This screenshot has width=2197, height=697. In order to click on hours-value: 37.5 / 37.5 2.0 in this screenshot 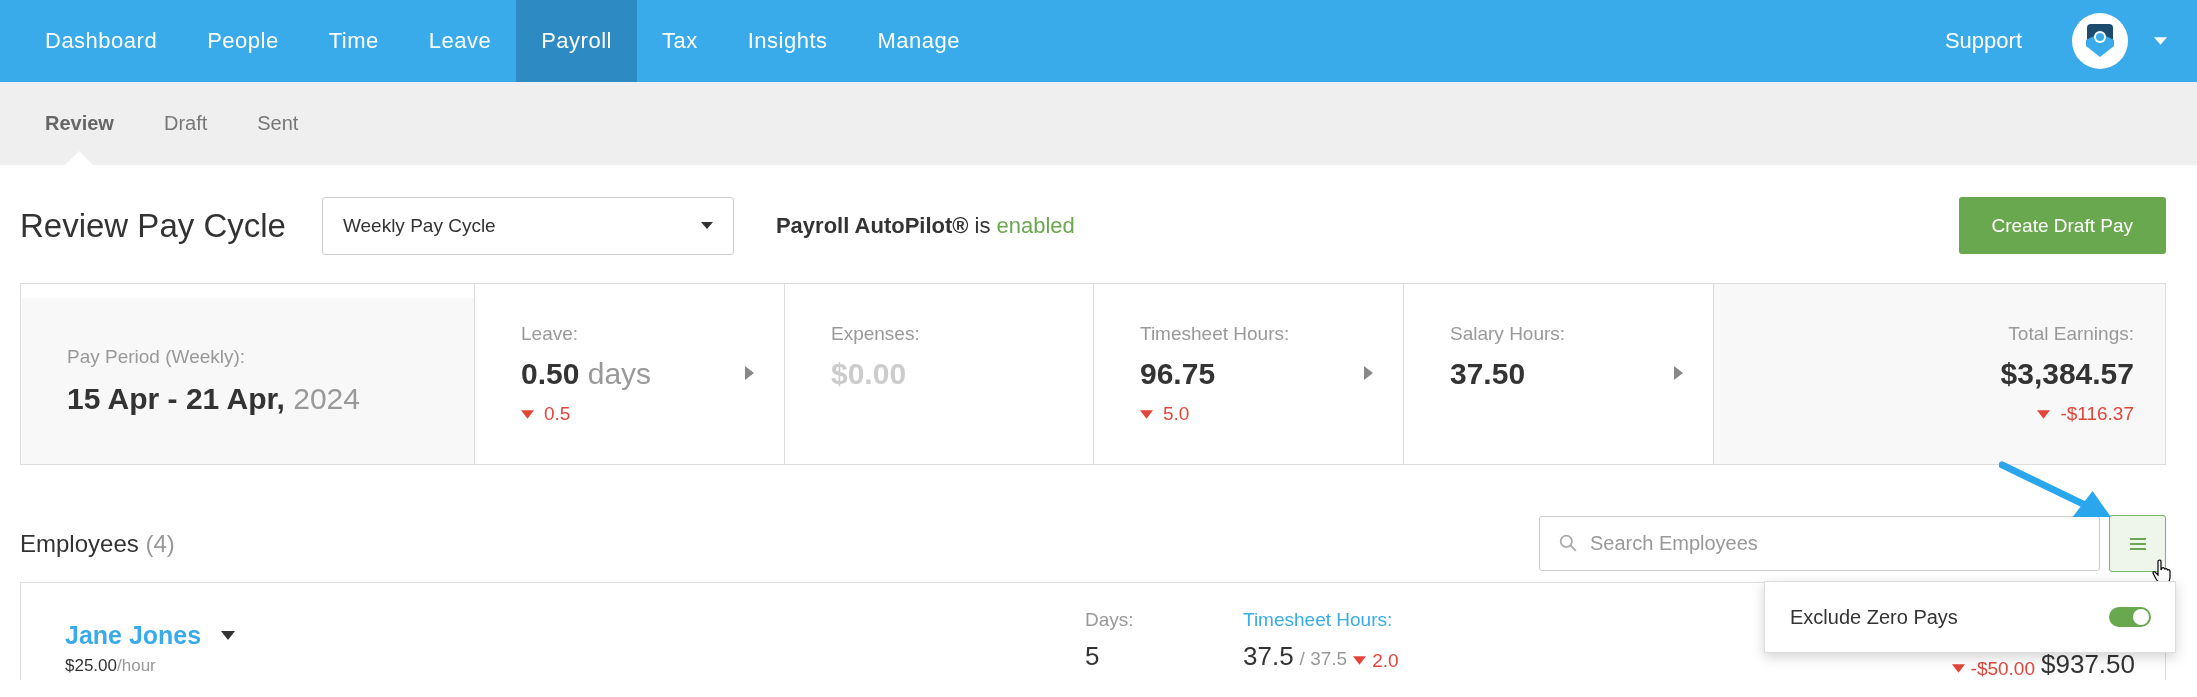, I will do `click(1321, 656)`.